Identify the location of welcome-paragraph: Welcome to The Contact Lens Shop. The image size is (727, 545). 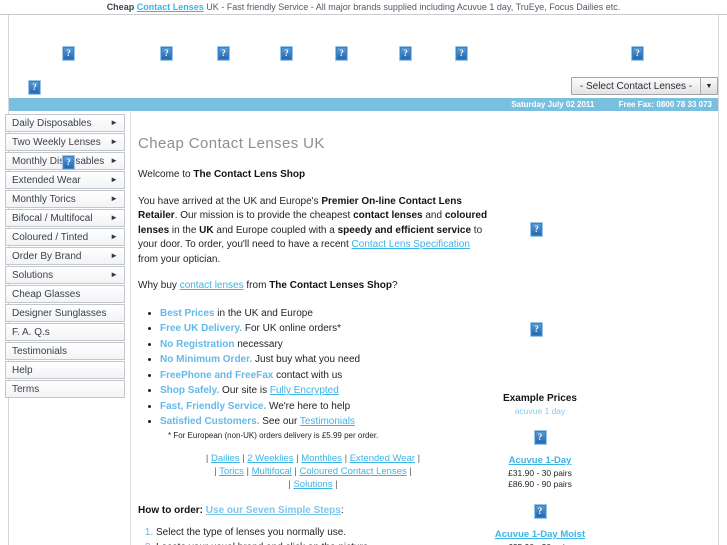
(313, 175).